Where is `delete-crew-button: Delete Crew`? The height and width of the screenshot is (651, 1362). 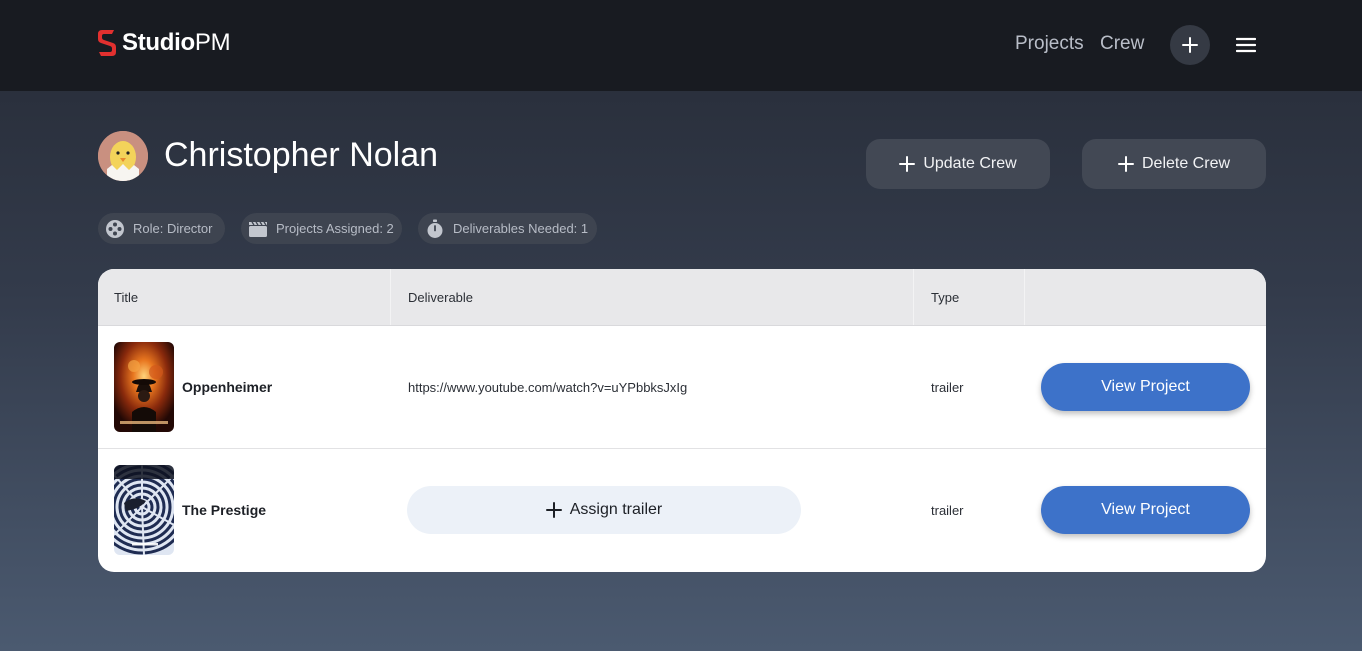
delete-crew-button: Delete Crew is located at coordinates (1174, 164).